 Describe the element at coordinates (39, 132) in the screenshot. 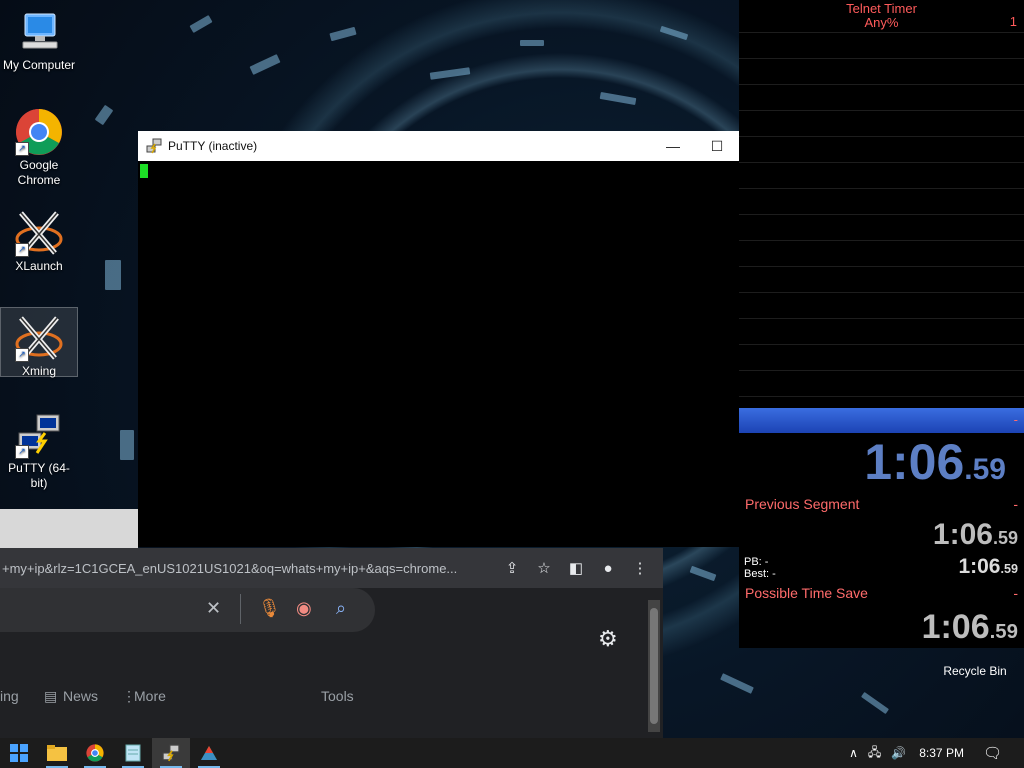

I see `chrome-icon: ↗` at that location.